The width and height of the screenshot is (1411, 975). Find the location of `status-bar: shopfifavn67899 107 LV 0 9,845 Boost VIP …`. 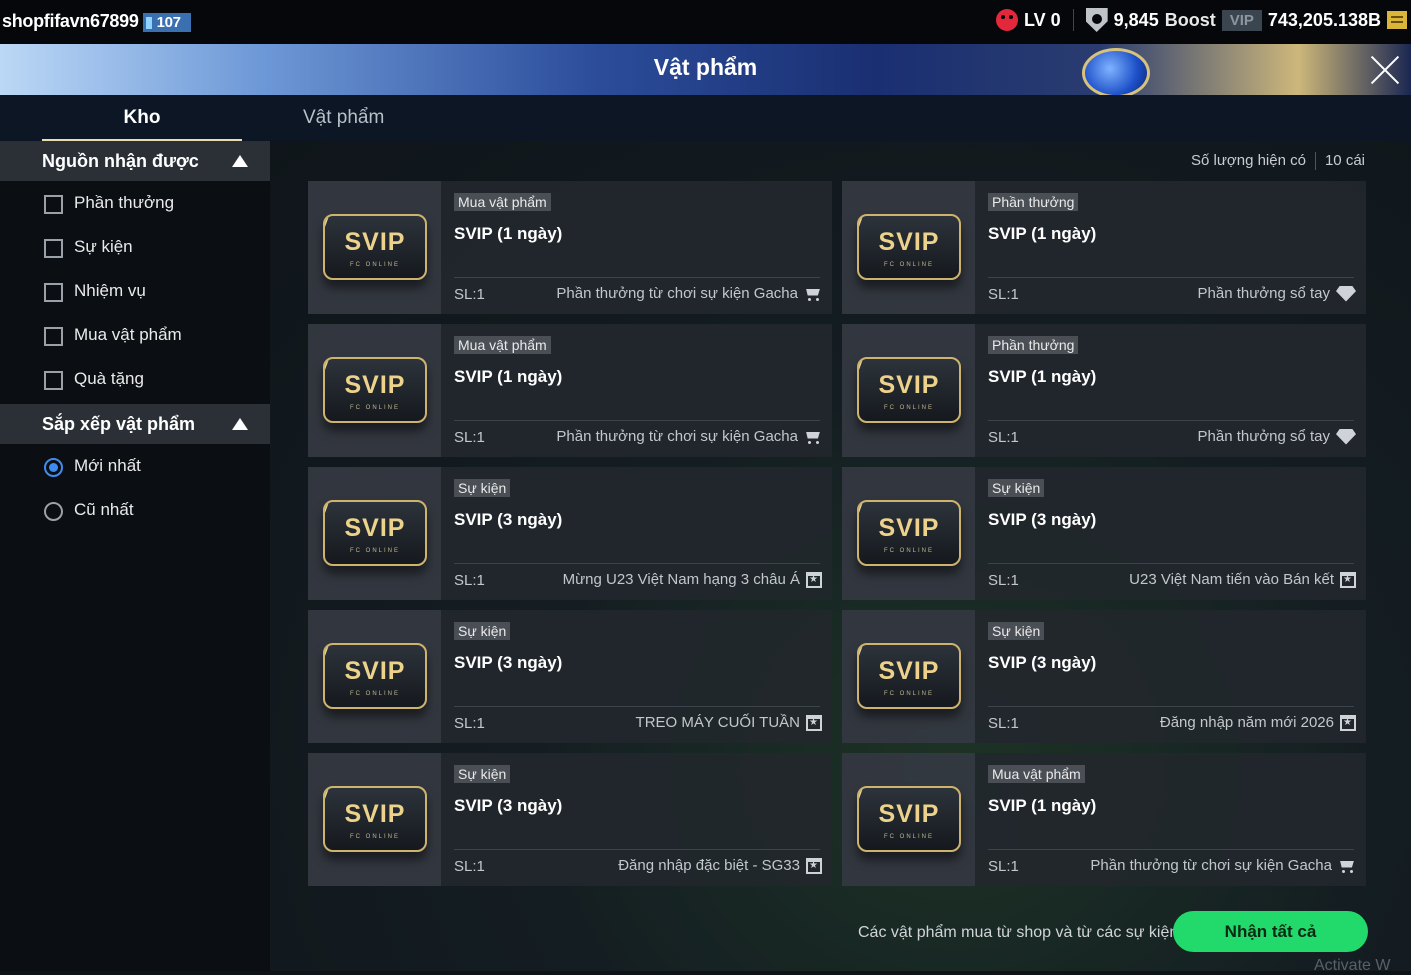

status-bar: shopfifavn67899 107 LV 0 9,845 Boost VIP … is located at coordinates (705, 22).